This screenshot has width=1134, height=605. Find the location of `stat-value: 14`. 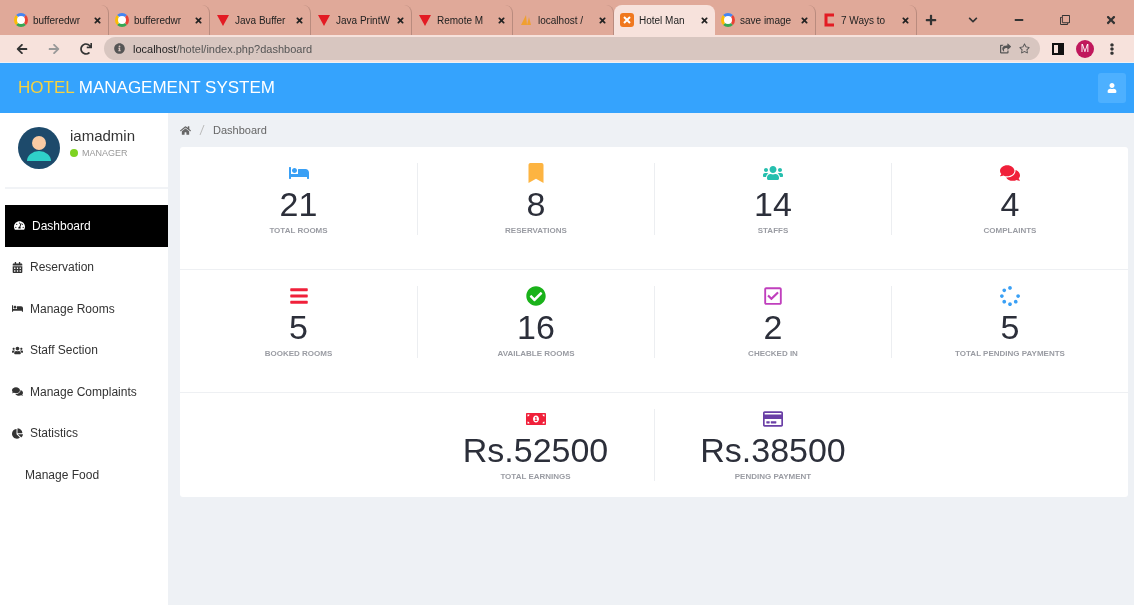

stat-value: 14 is located at coordinates (773, 204).